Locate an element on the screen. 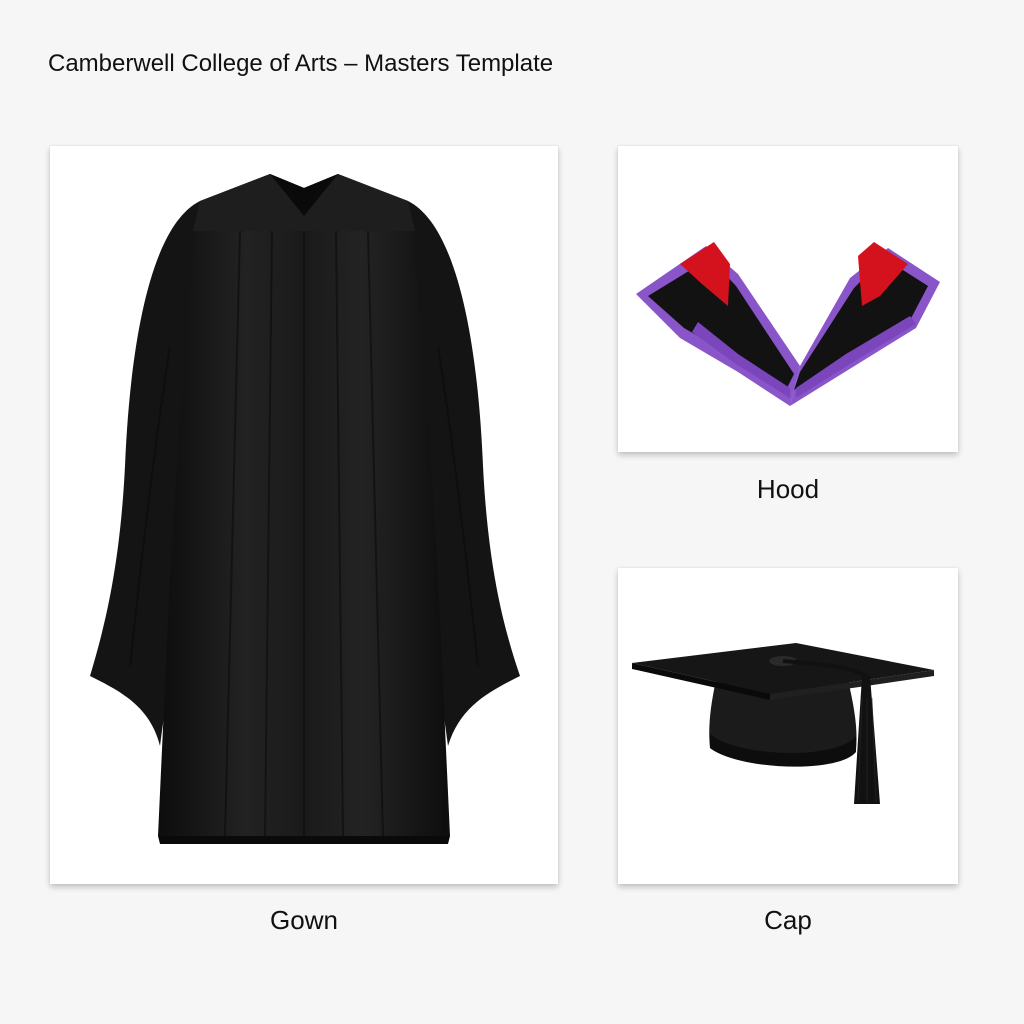  cap-image is located at coordinates (783, 723).